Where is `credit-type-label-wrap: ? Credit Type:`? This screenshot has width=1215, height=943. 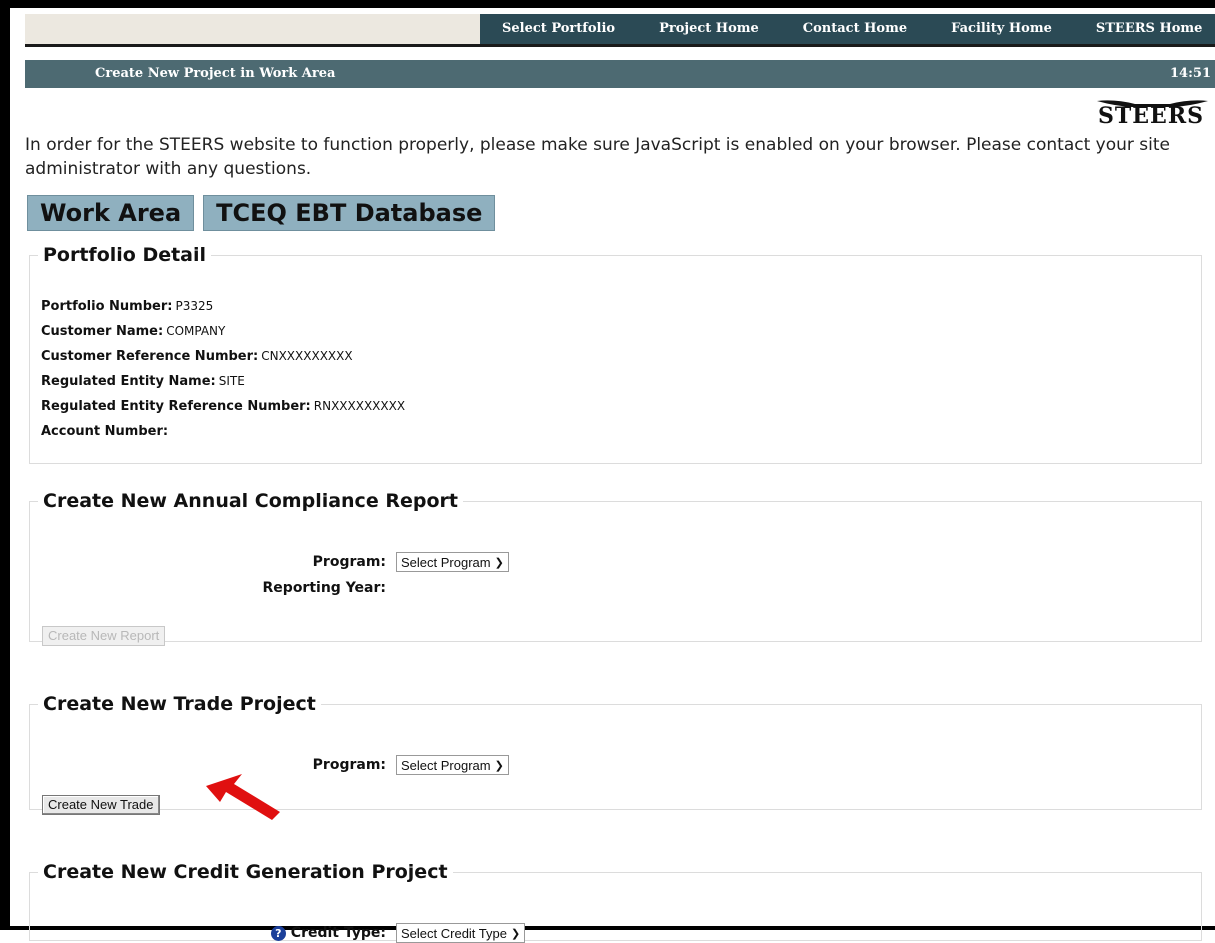
credit-type-label-wrap: ? Credit Type: is located at coordinates (306, 933).